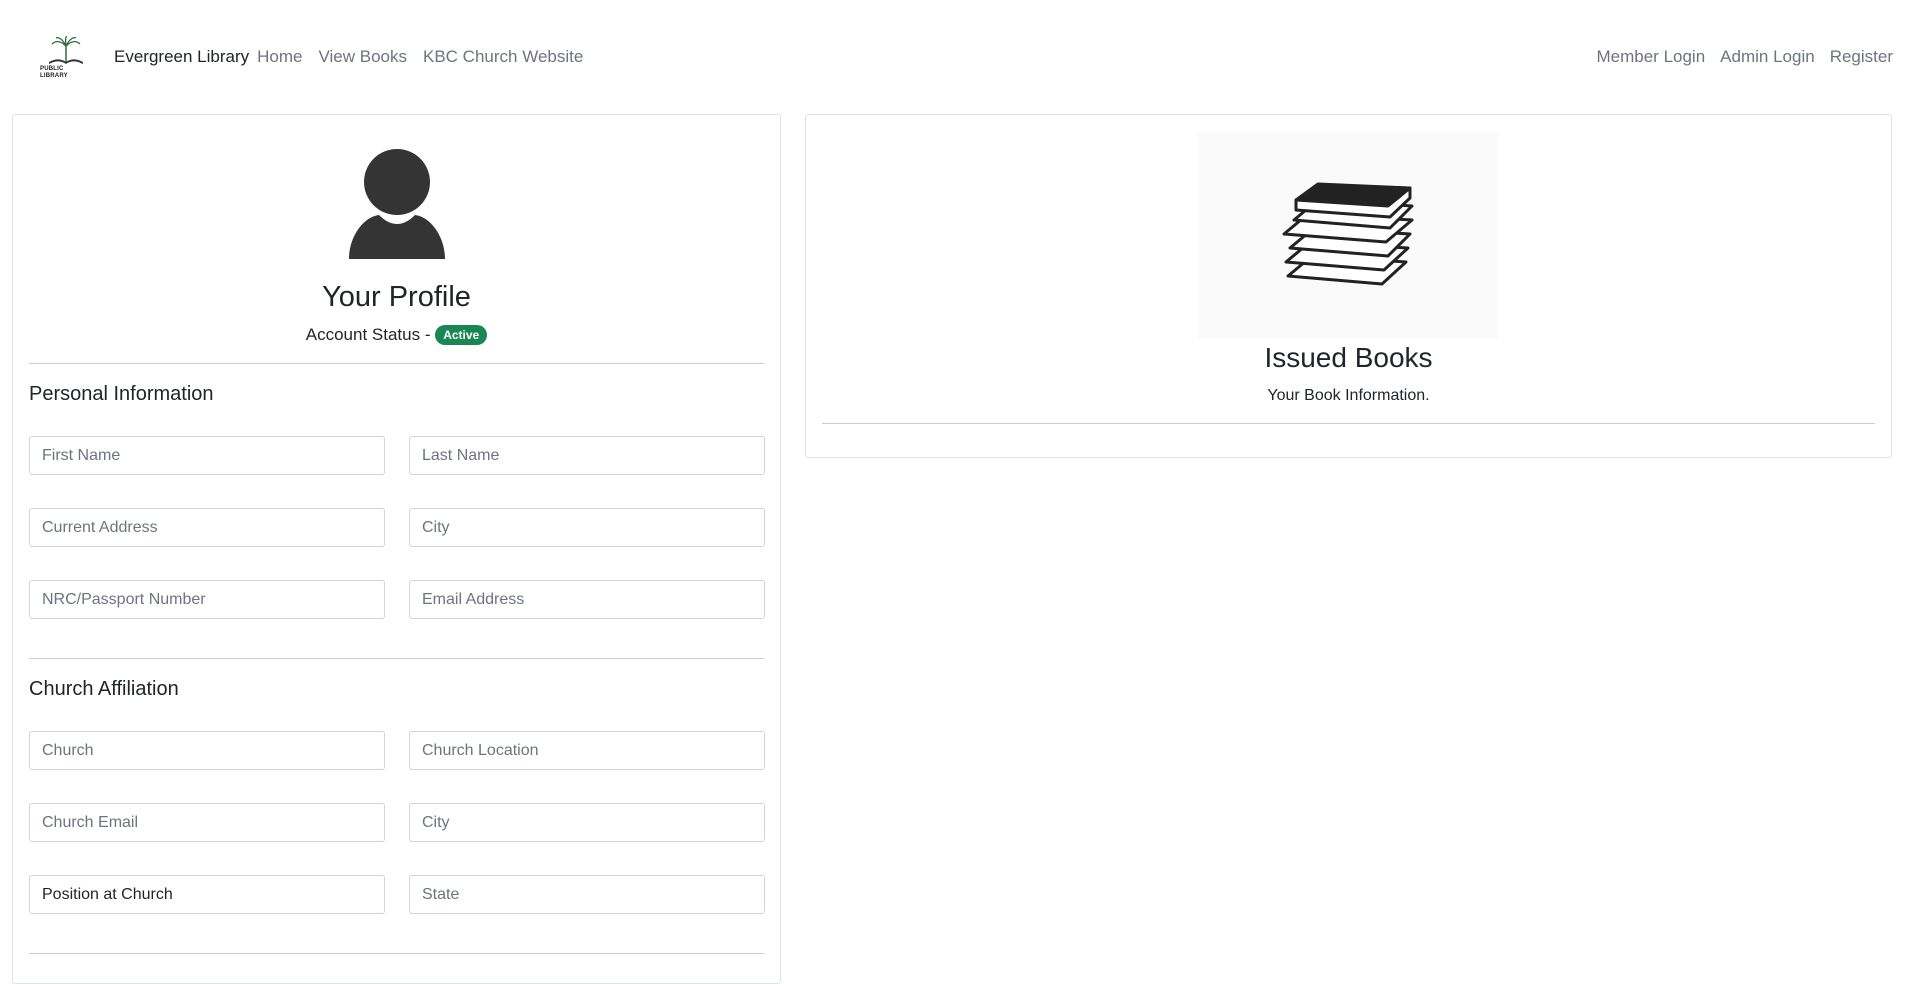  I want to click on account-status-label: Account Status -, so click(370, 334).